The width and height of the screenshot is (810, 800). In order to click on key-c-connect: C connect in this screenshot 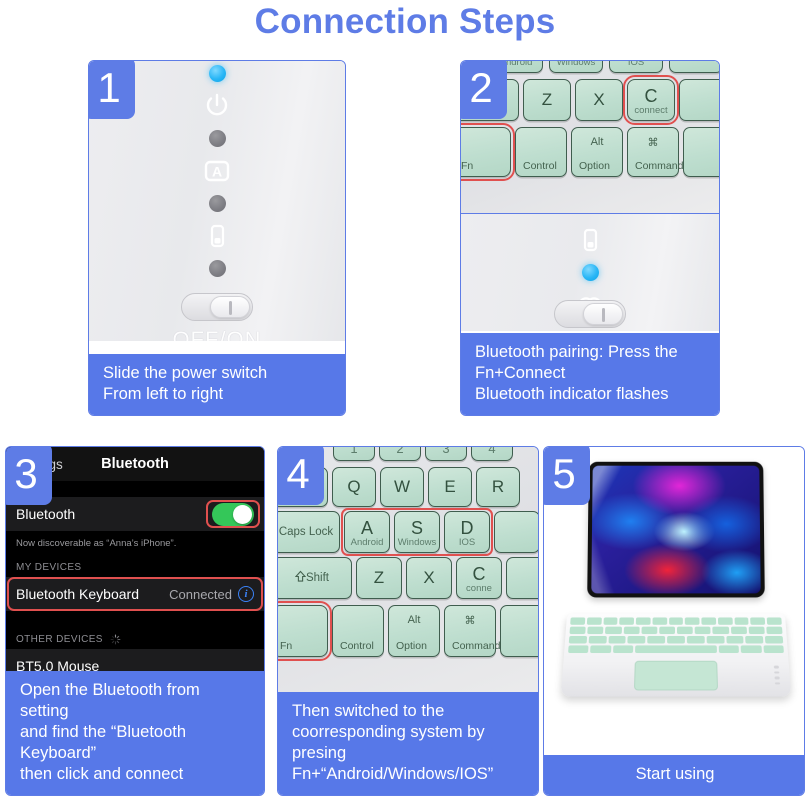, I will do `click(651, 100)`.